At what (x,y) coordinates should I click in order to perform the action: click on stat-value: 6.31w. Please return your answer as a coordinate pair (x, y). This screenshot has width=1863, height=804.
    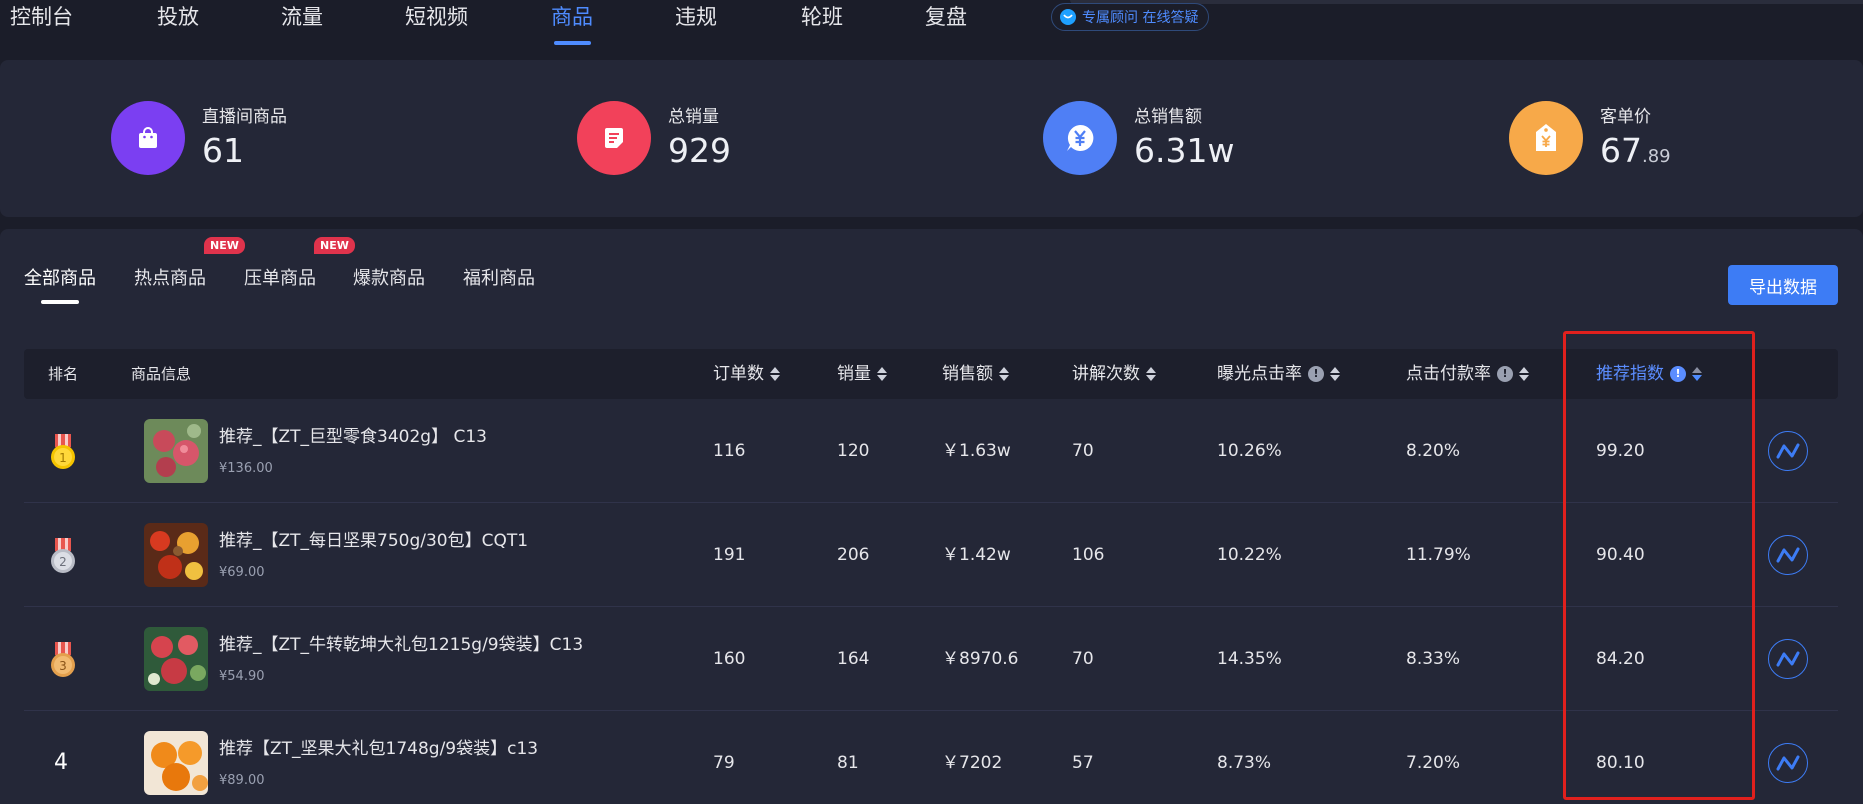
    Looking at the image, I should click on (1184, 150).